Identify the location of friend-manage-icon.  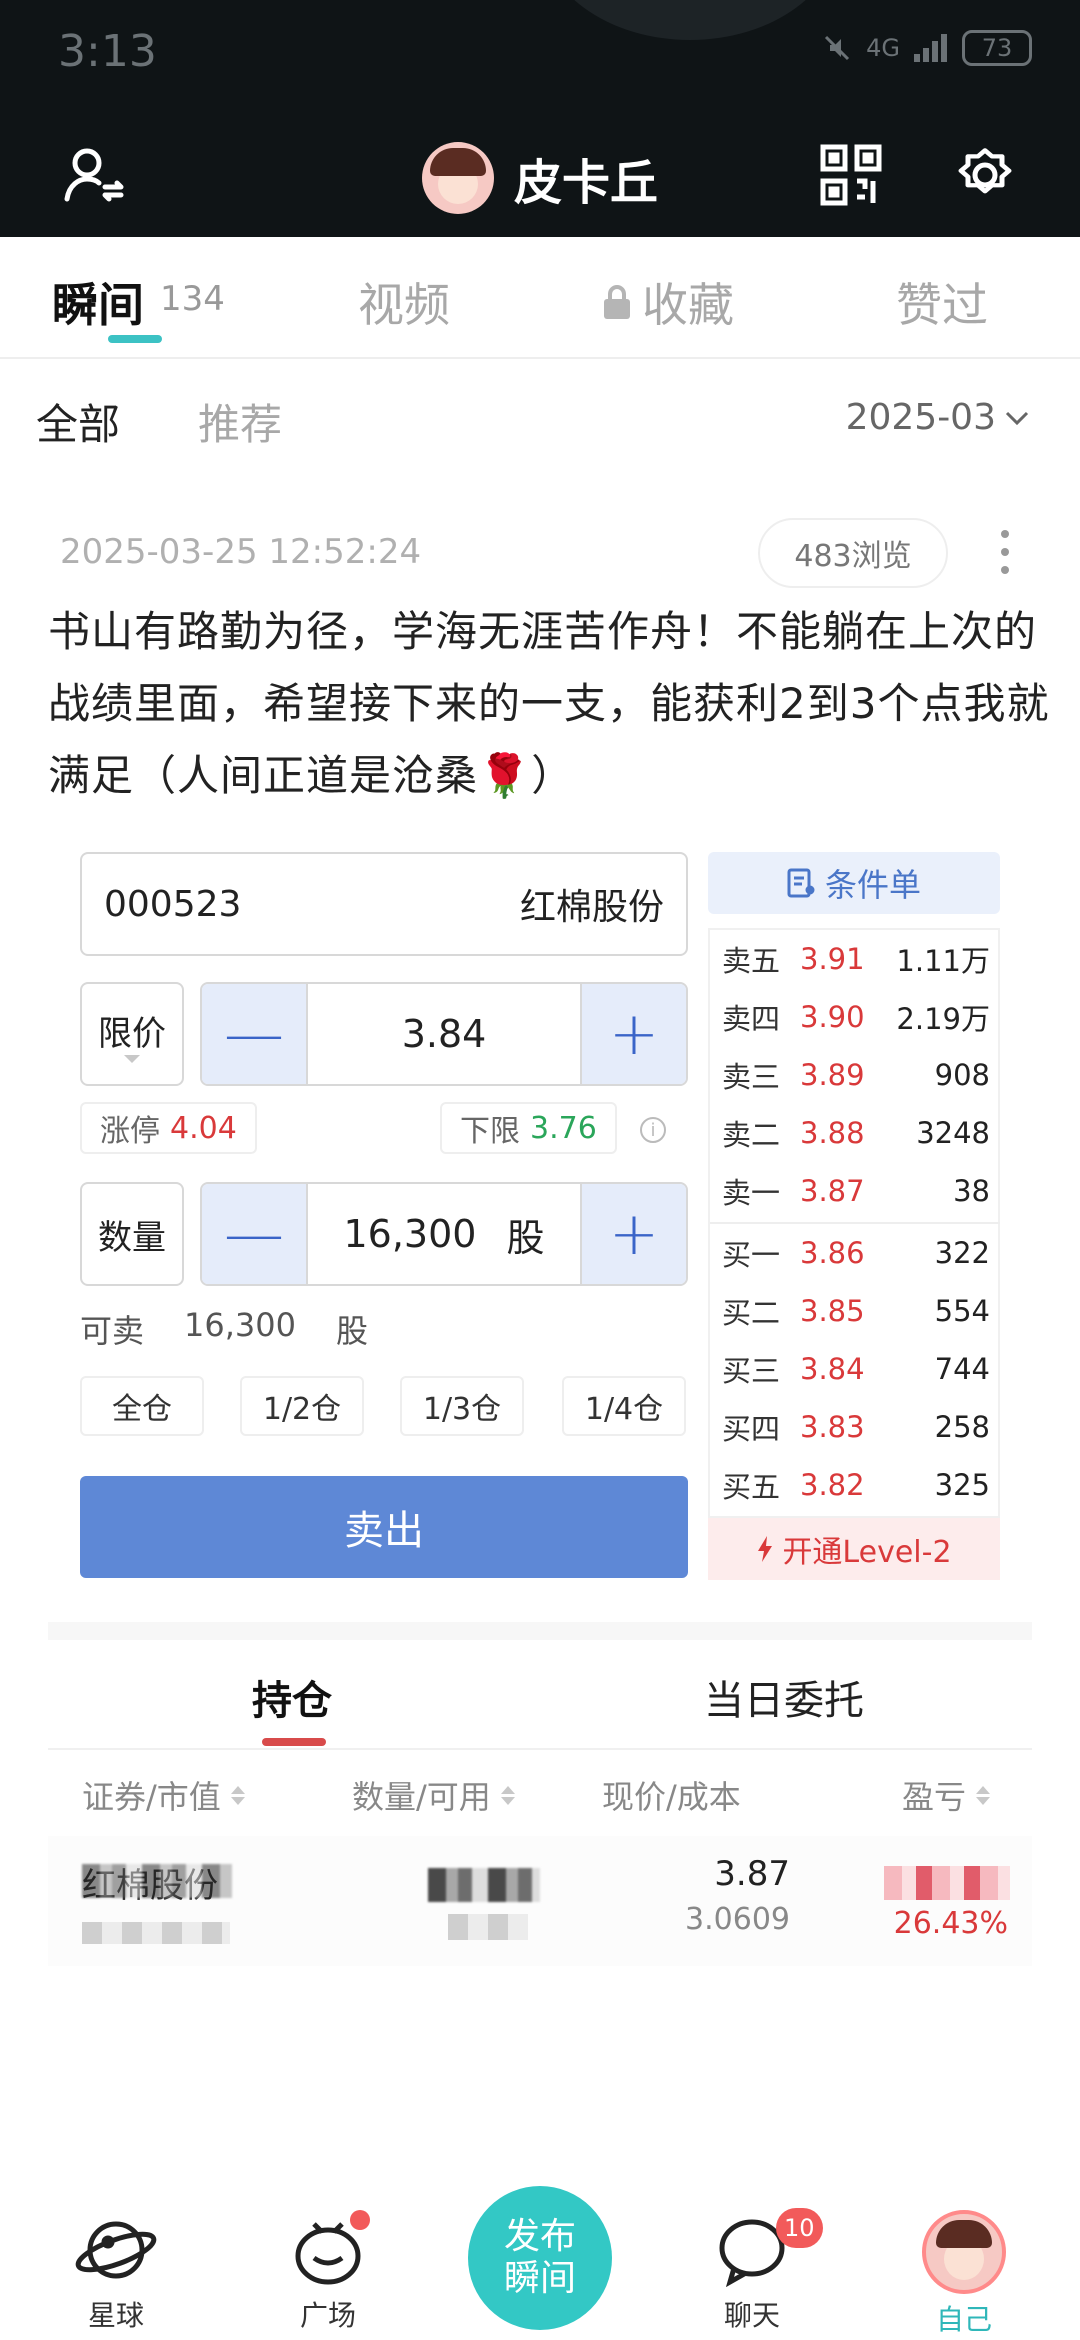
(93, 175).